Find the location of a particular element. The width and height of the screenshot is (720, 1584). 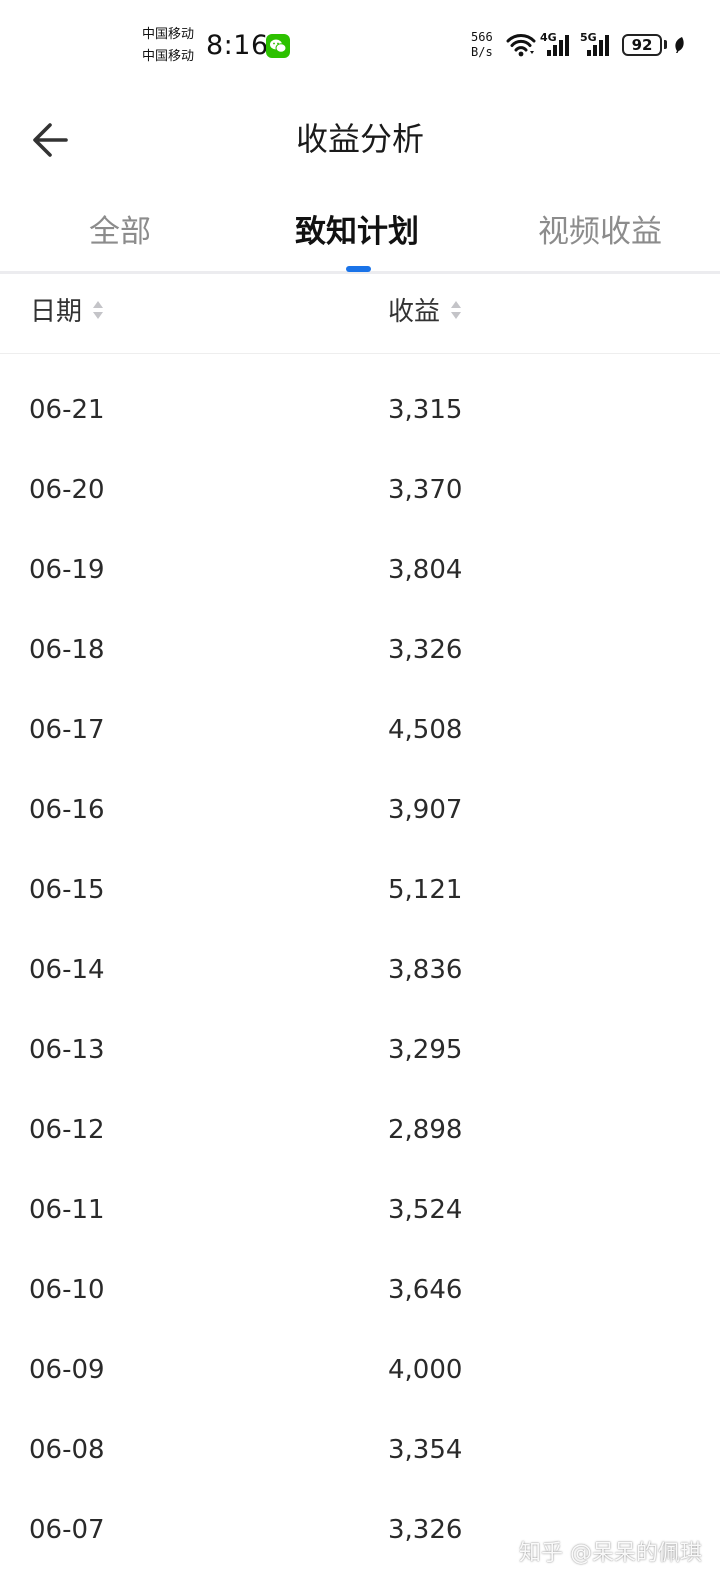

table-row: 06-14 3,836 is located at coordinates (360, 972).